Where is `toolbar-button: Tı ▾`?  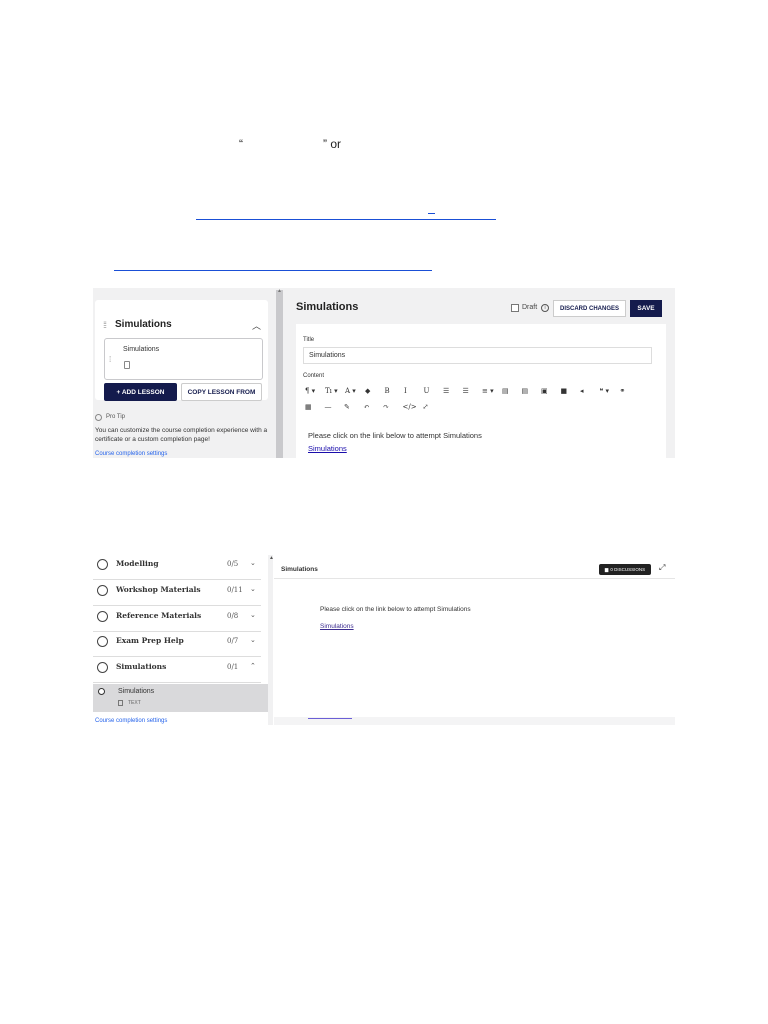
toolbar-button: Tı ▾ is located at coordinates (331, 391).